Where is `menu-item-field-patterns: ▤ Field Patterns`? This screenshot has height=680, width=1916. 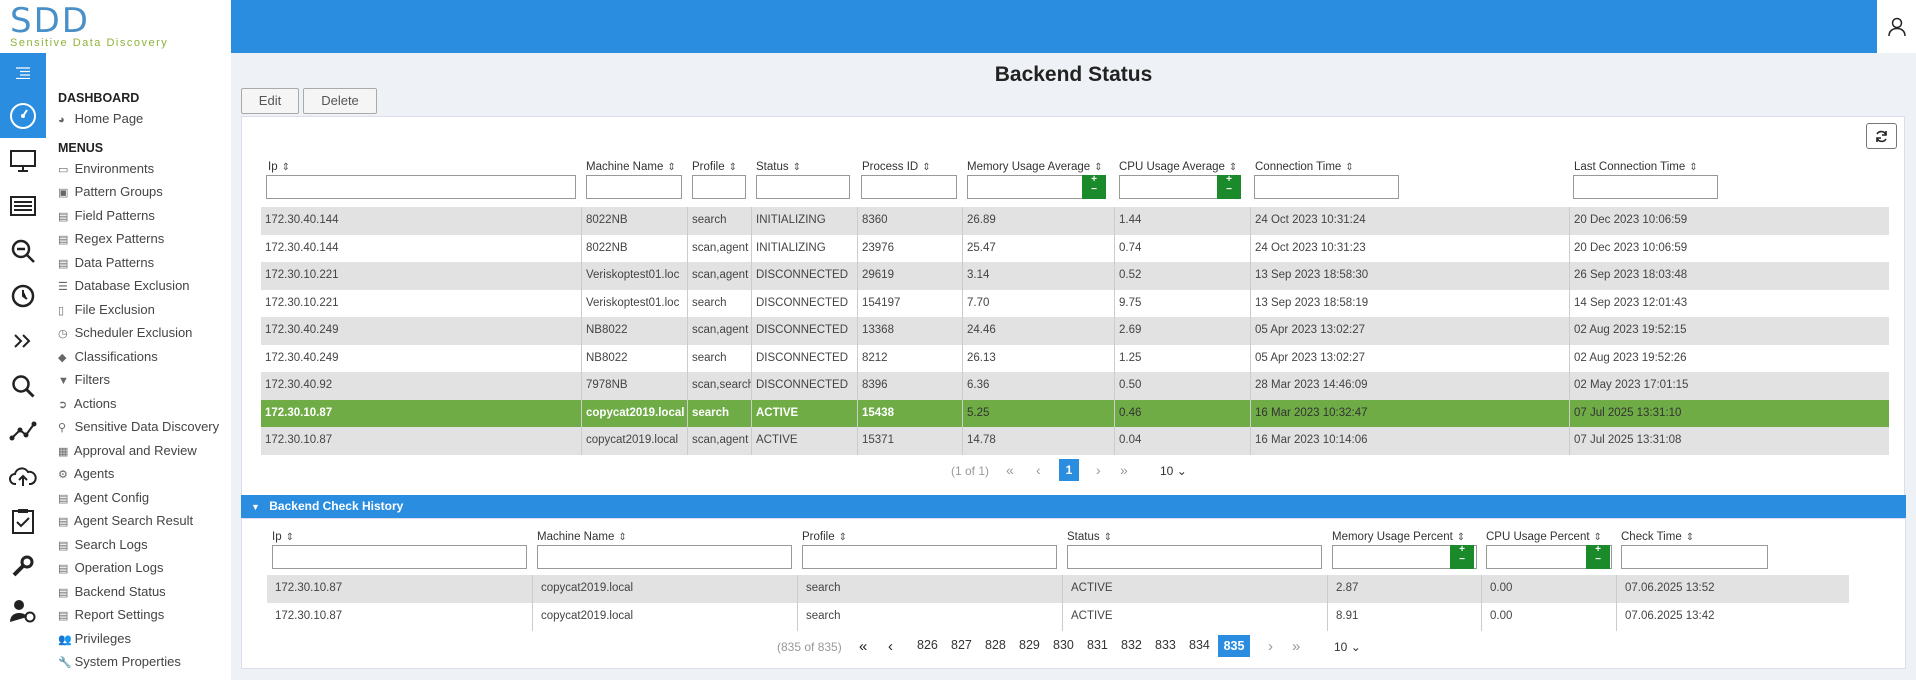 menu-item-field-patterns: ▤ Field Patterns is located at coordinates (138, 216).